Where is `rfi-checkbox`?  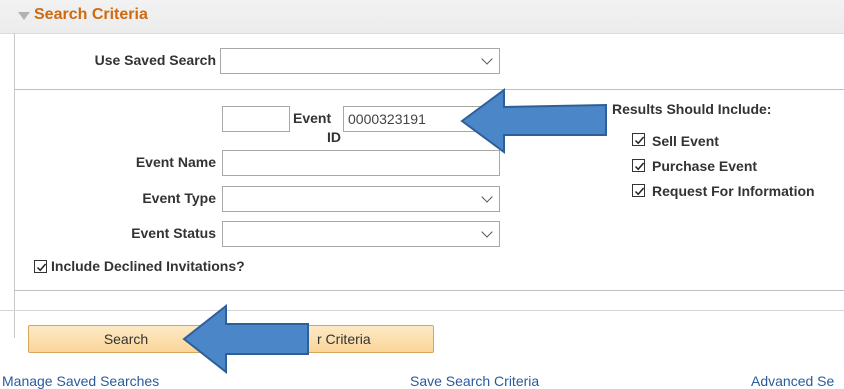 rfi-checkbox is located at coordinates (638, 190).